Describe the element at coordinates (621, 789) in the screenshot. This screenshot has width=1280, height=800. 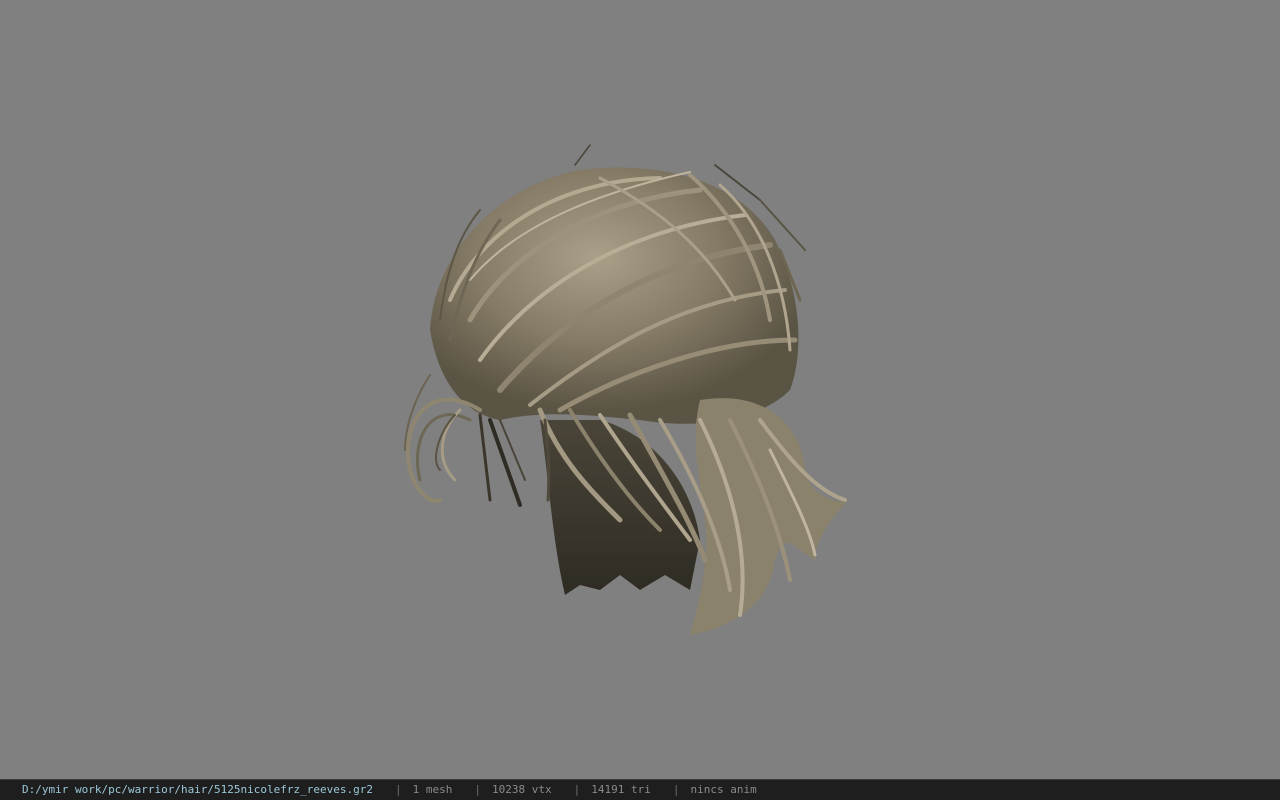
I see `triangle-count: 14191 tri` at that location.